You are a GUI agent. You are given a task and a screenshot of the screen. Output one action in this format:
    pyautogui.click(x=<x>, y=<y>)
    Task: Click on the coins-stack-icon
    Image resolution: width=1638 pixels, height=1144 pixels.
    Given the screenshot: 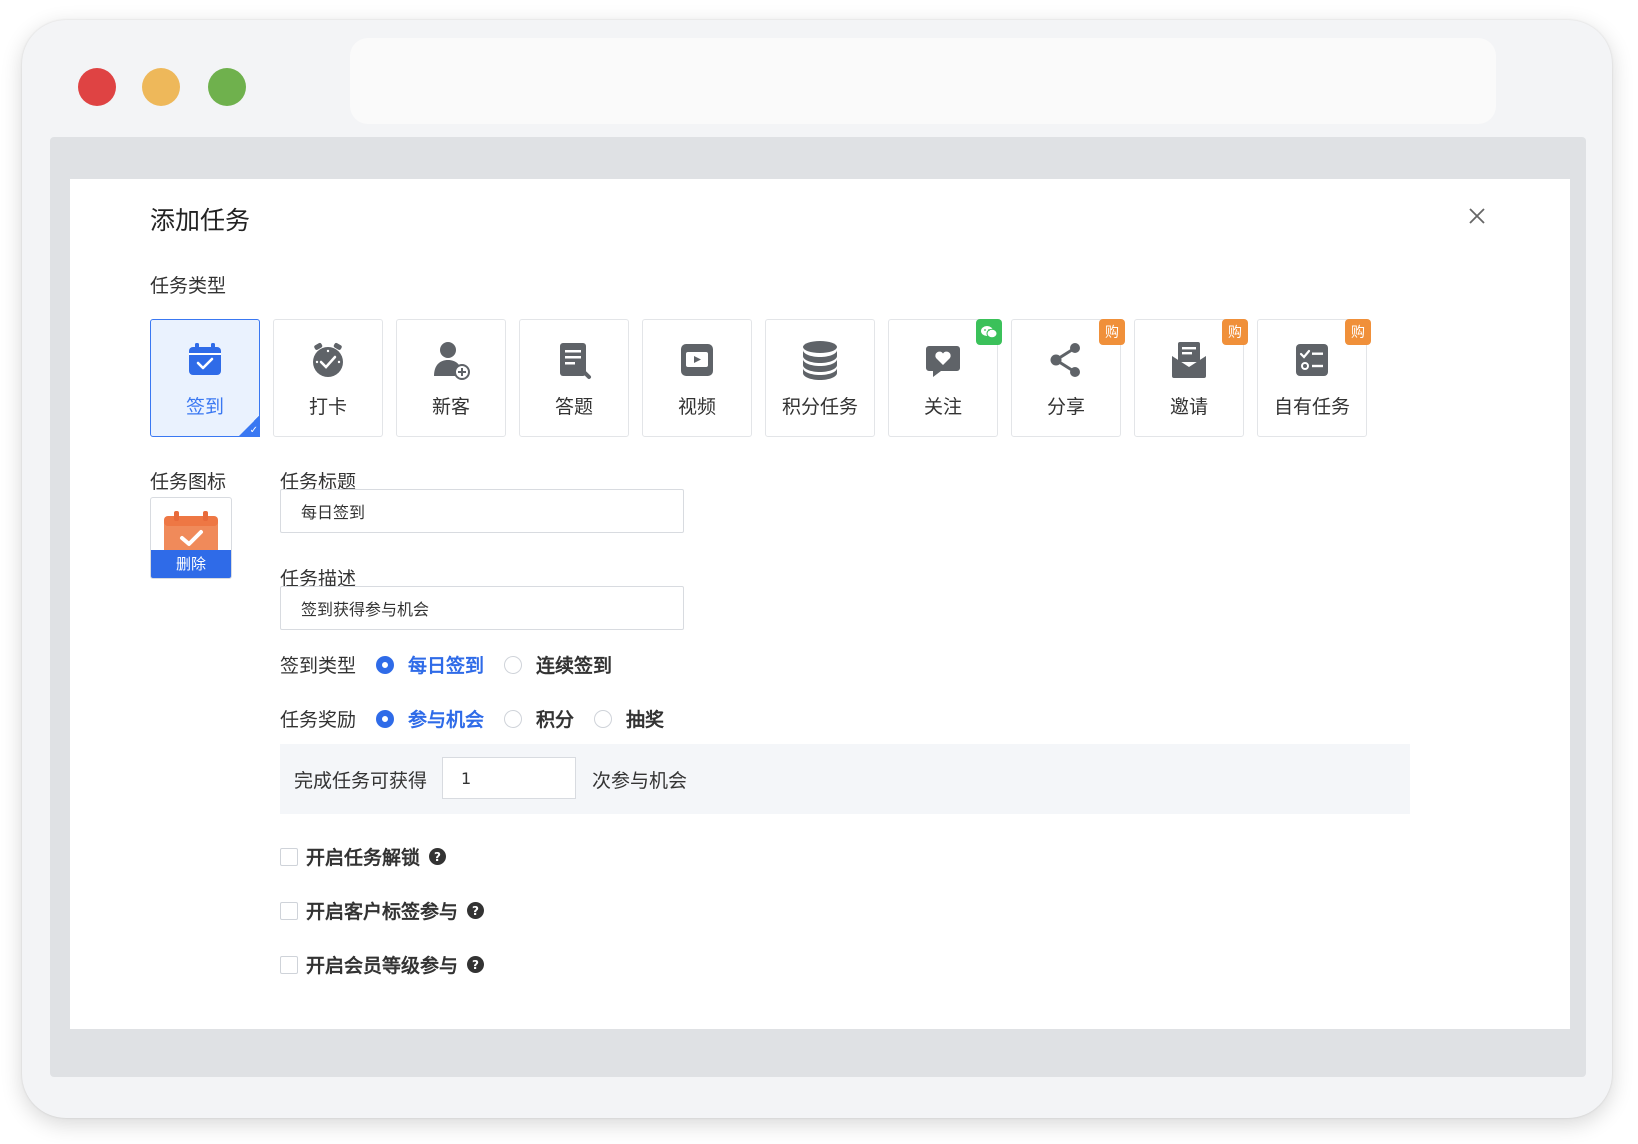 What is the action you would take?
    pyautogui.click(x=820, y=360)
    